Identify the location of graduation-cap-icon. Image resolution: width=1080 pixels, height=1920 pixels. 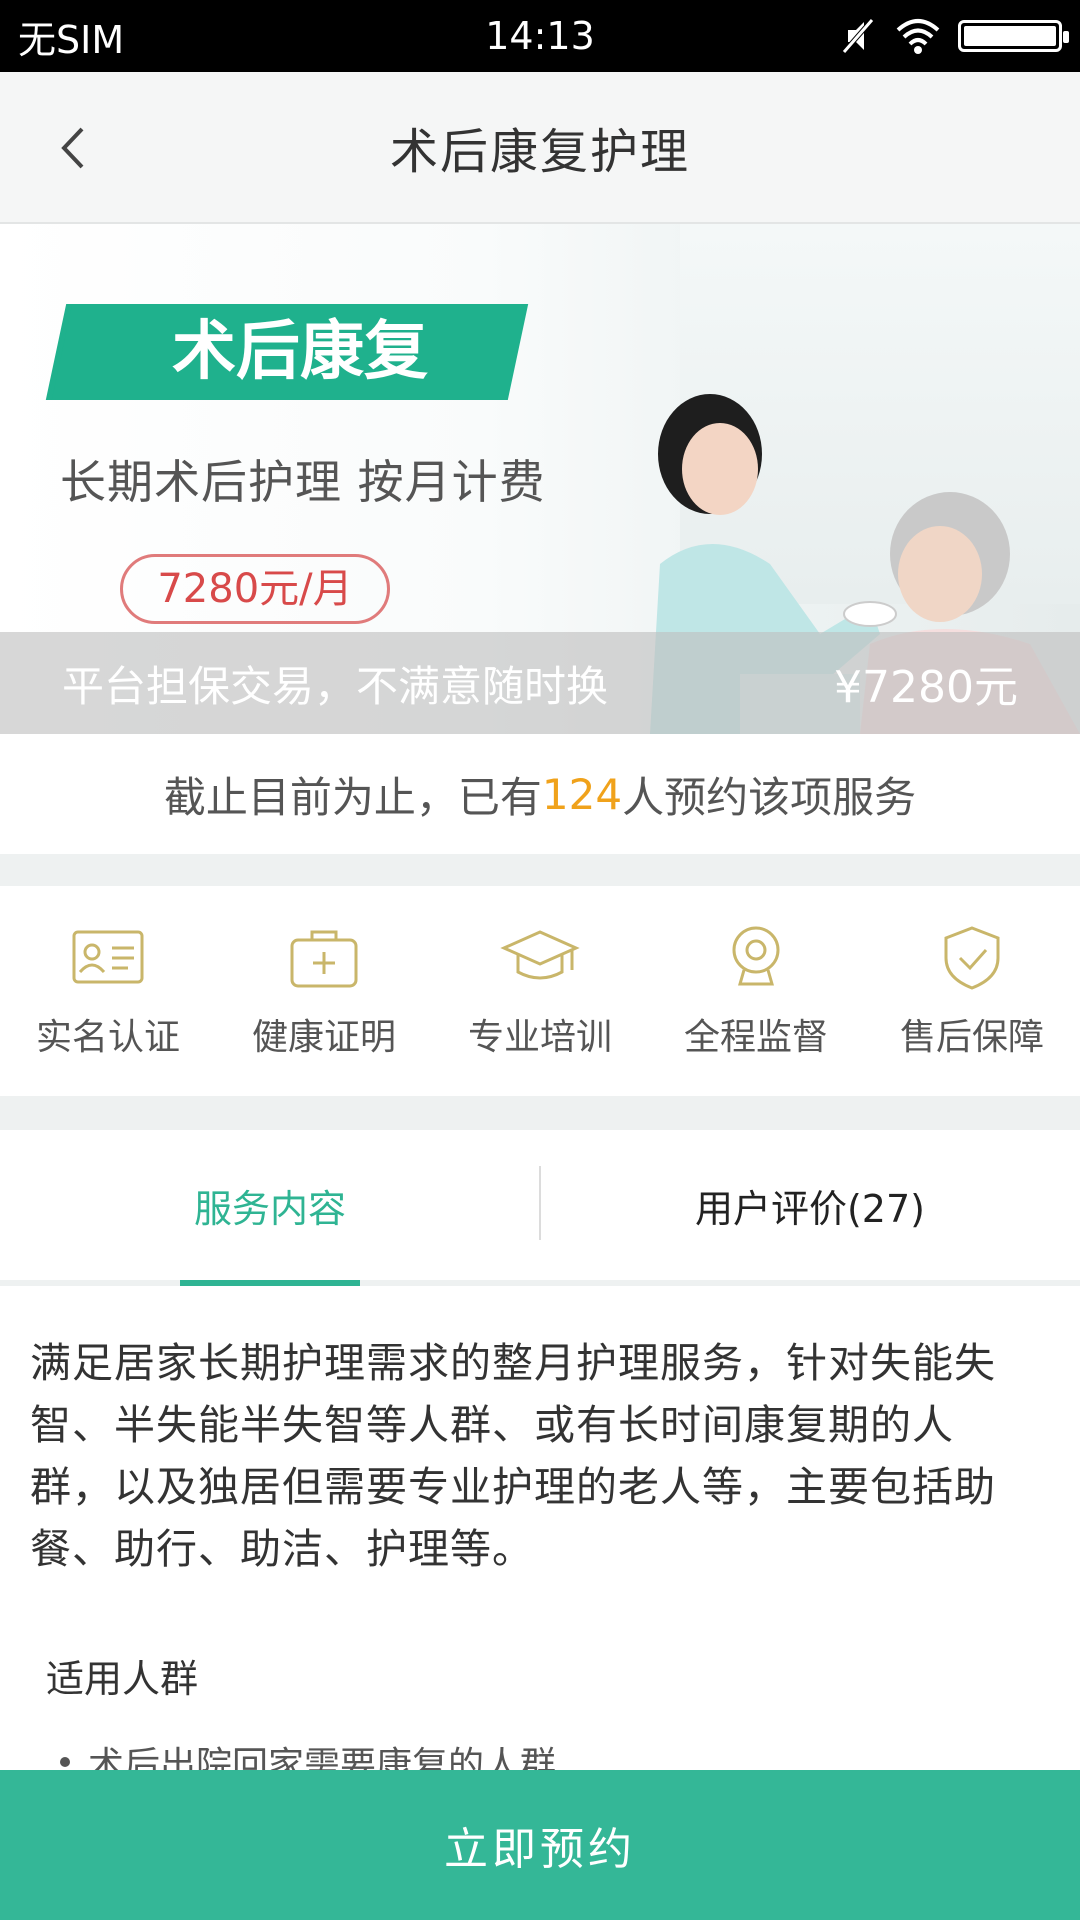
(540, 955).